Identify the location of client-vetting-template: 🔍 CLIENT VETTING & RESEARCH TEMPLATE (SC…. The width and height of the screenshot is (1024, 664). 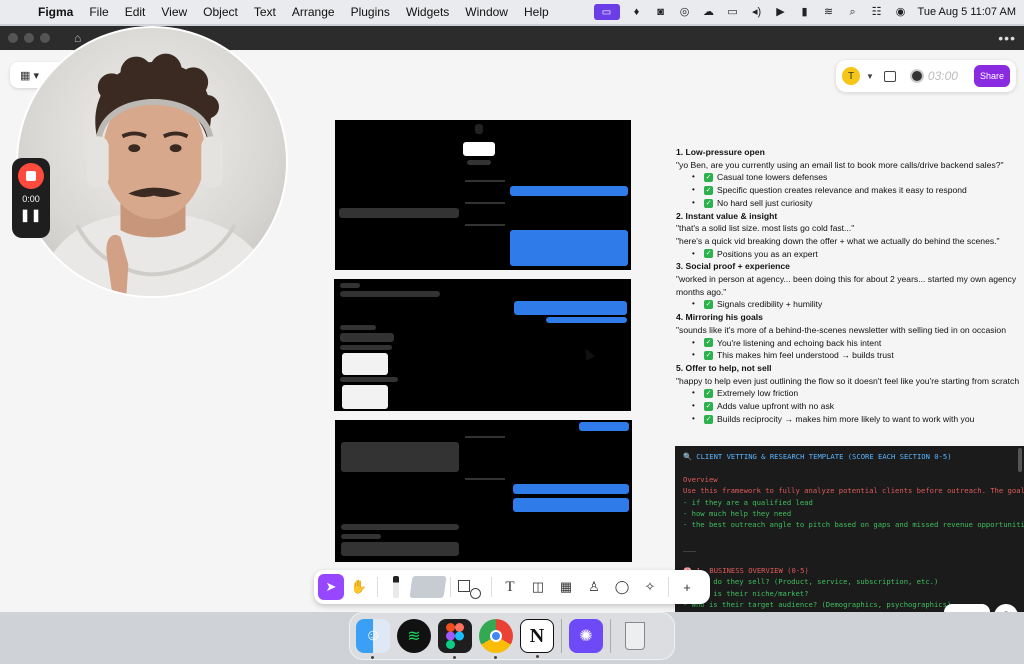
(849, 529).